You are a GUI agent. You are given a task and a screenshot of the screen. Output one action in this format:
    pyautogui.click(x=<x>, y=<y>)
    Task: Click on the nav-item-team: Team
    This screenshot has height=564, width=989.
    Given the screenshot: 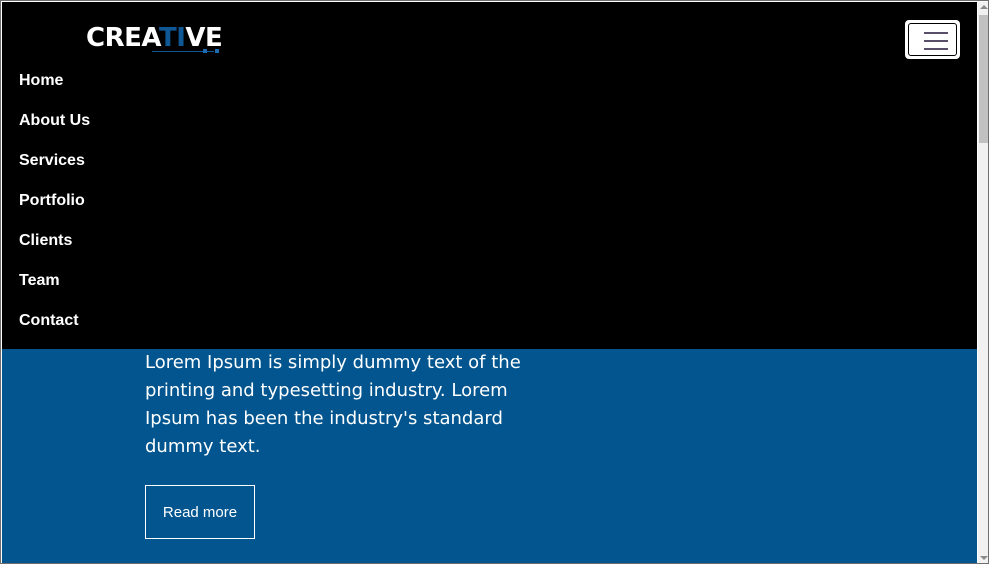 What is the action you would take?
    pyautogui.click(x=54, y=285)
    